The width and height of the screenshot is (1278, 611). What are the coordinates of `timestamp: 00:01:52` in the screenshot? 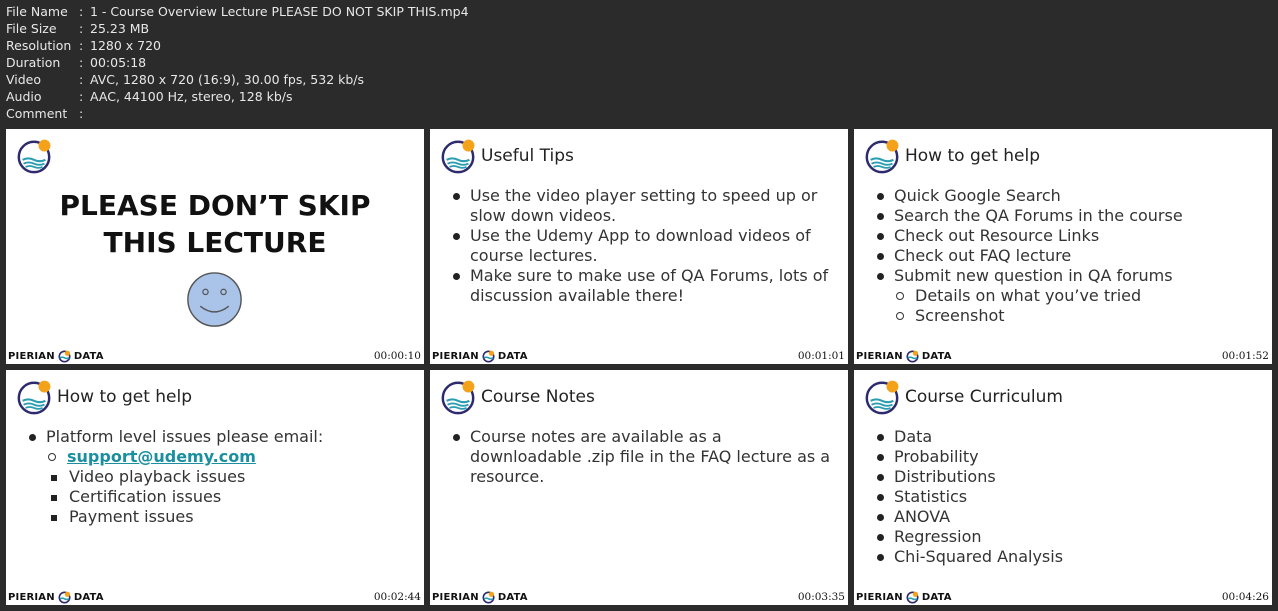 It's located at (1245, 356).